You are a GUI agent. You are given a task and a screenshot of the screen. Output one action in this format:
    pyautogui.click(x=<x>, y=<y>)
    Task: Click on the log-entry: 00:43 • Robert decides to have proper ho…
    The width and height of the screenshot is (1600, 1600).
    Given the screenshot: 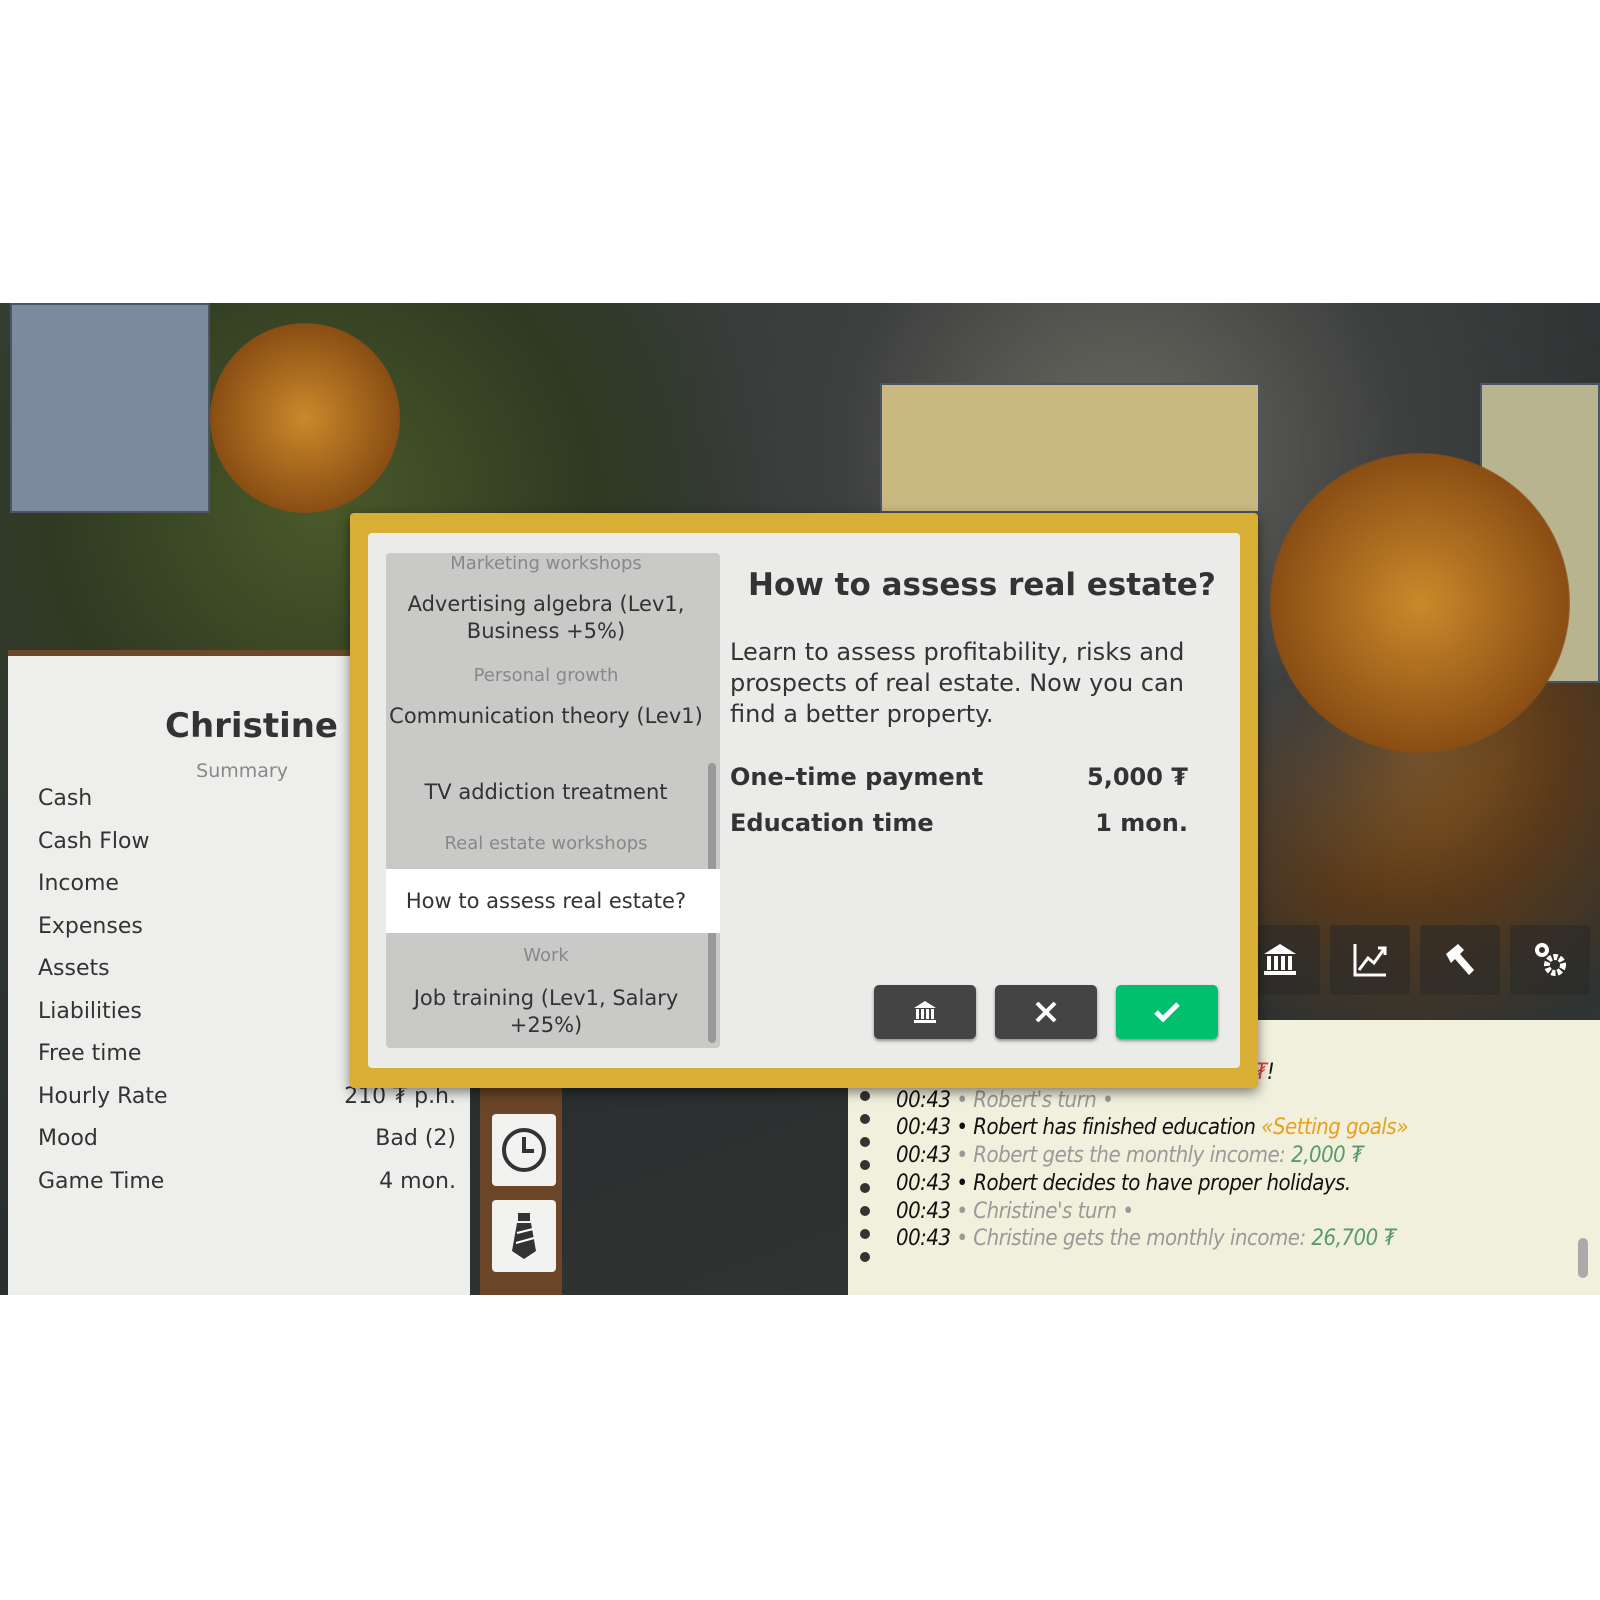 What is the action you would take?
    pyautogui.click(x=1123, y=1183)
    